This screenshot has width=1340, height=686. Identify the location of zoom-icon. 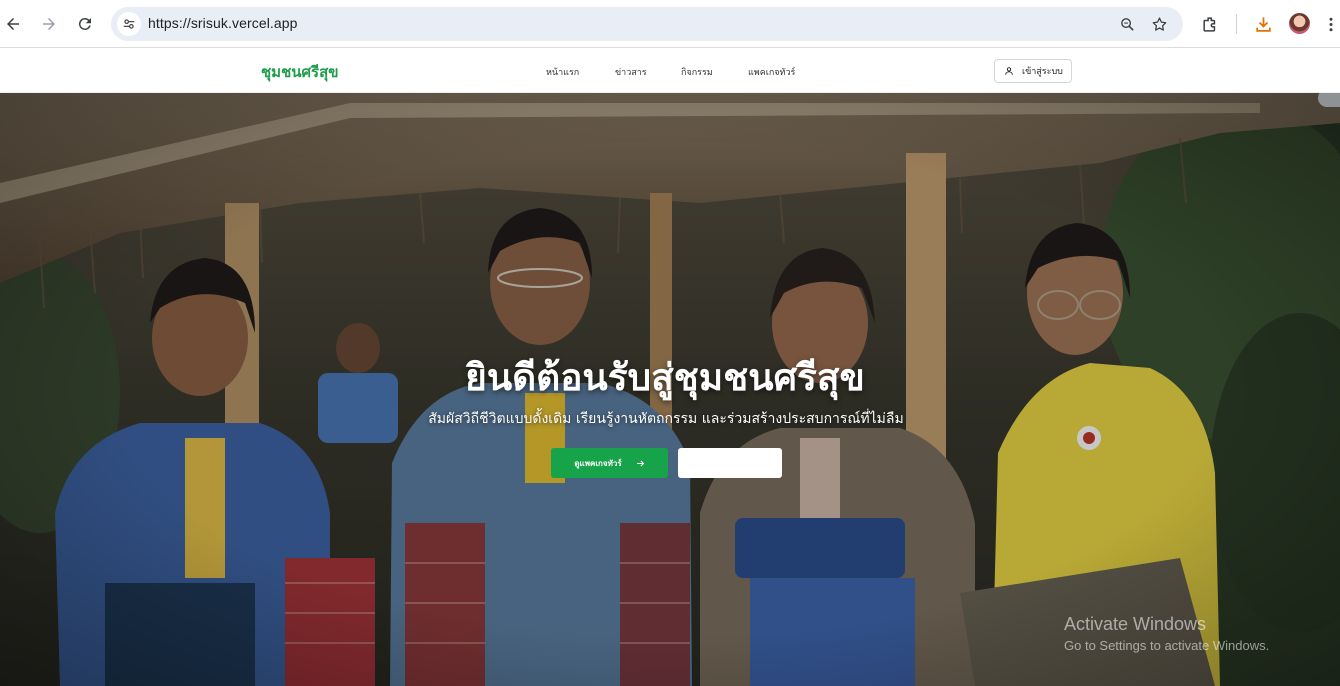
(1127, 24).